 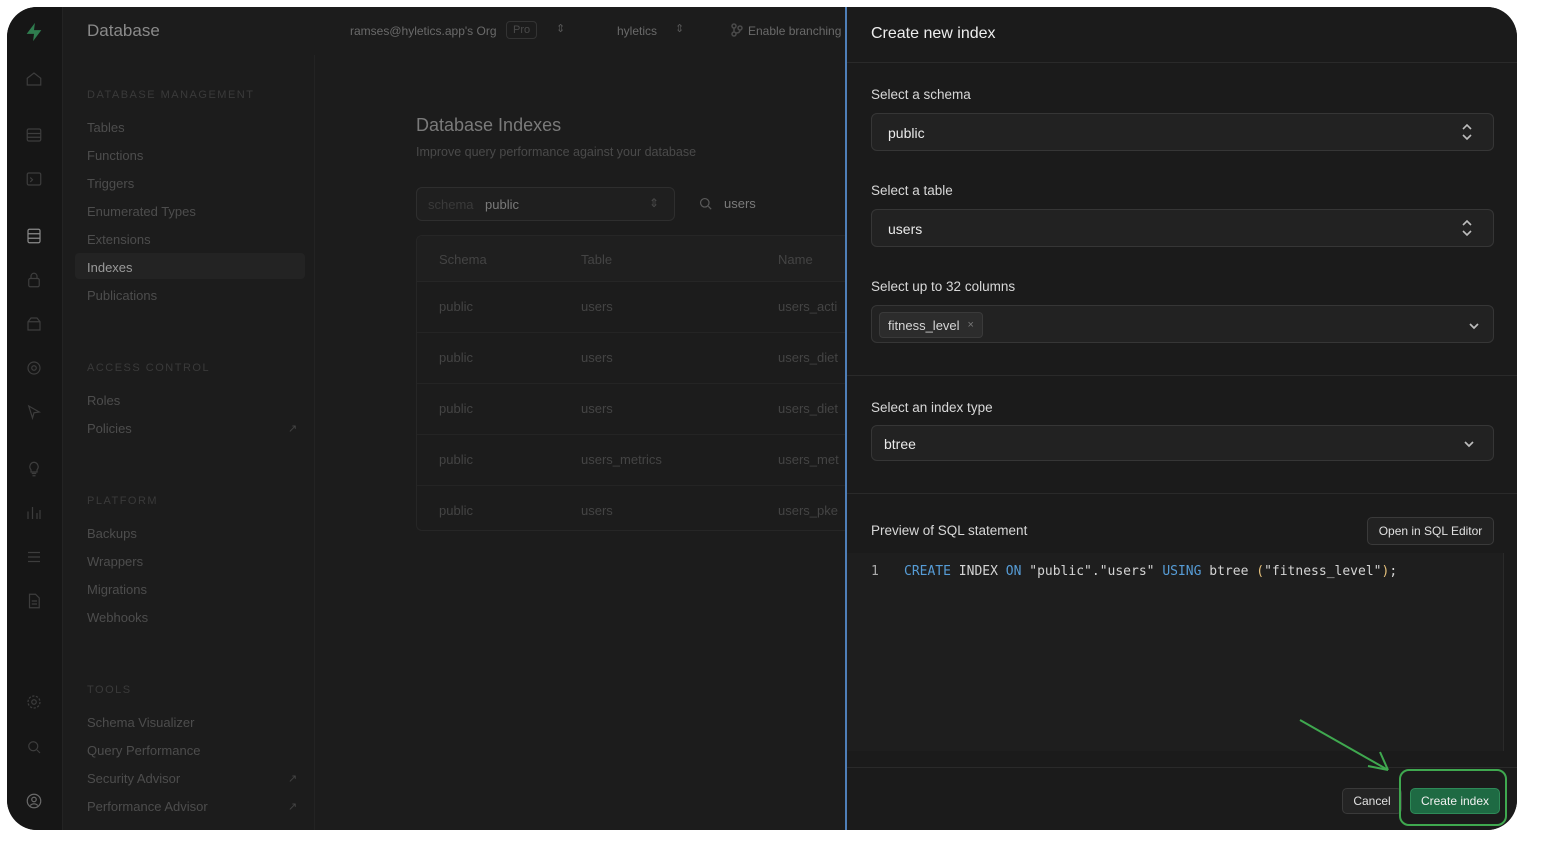 I want to click on sidebar-item-roles: Roles, so click(x=103, y=400).